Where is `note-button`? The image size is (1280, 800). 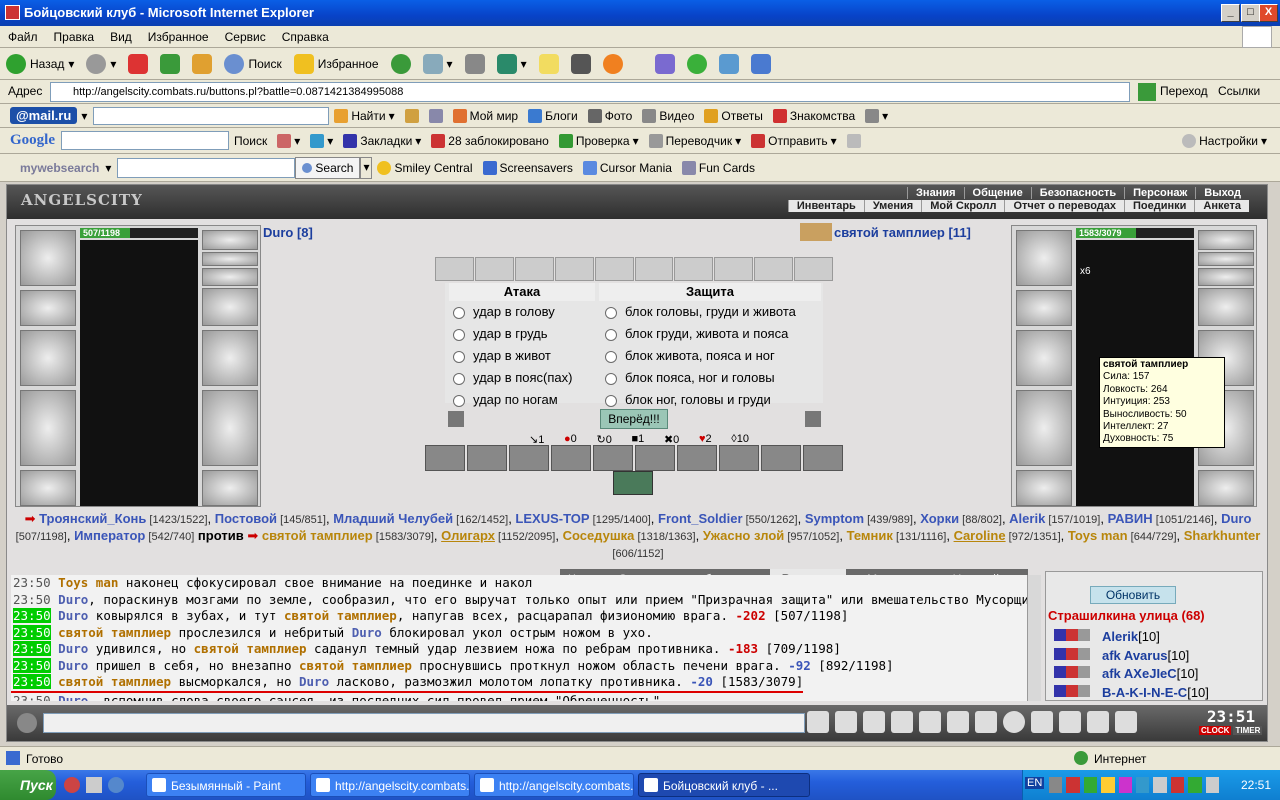
note-button is located at coordinates (549, 63).